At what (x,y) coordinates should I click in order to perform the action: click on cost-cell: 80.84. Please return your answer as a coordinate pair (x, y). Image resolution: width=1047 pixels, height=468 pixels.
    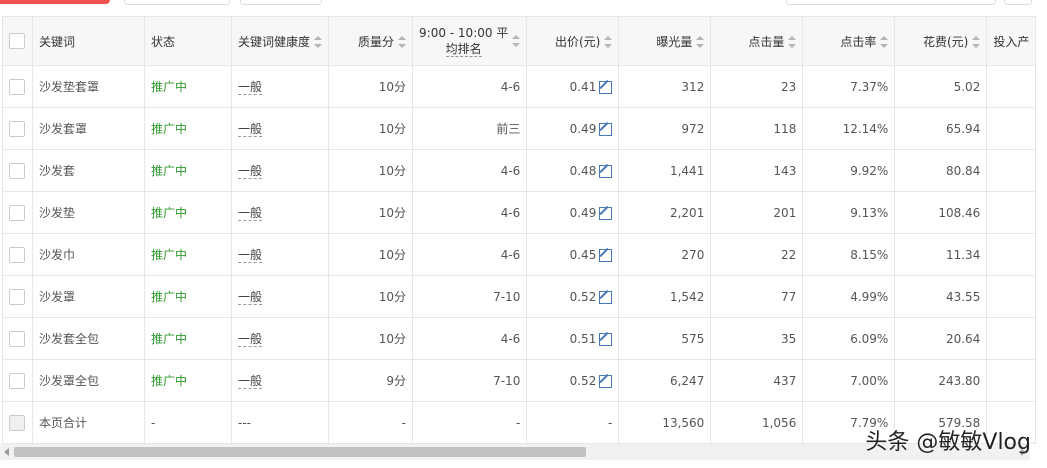
    Looking at the image, I should click on (941, 170).